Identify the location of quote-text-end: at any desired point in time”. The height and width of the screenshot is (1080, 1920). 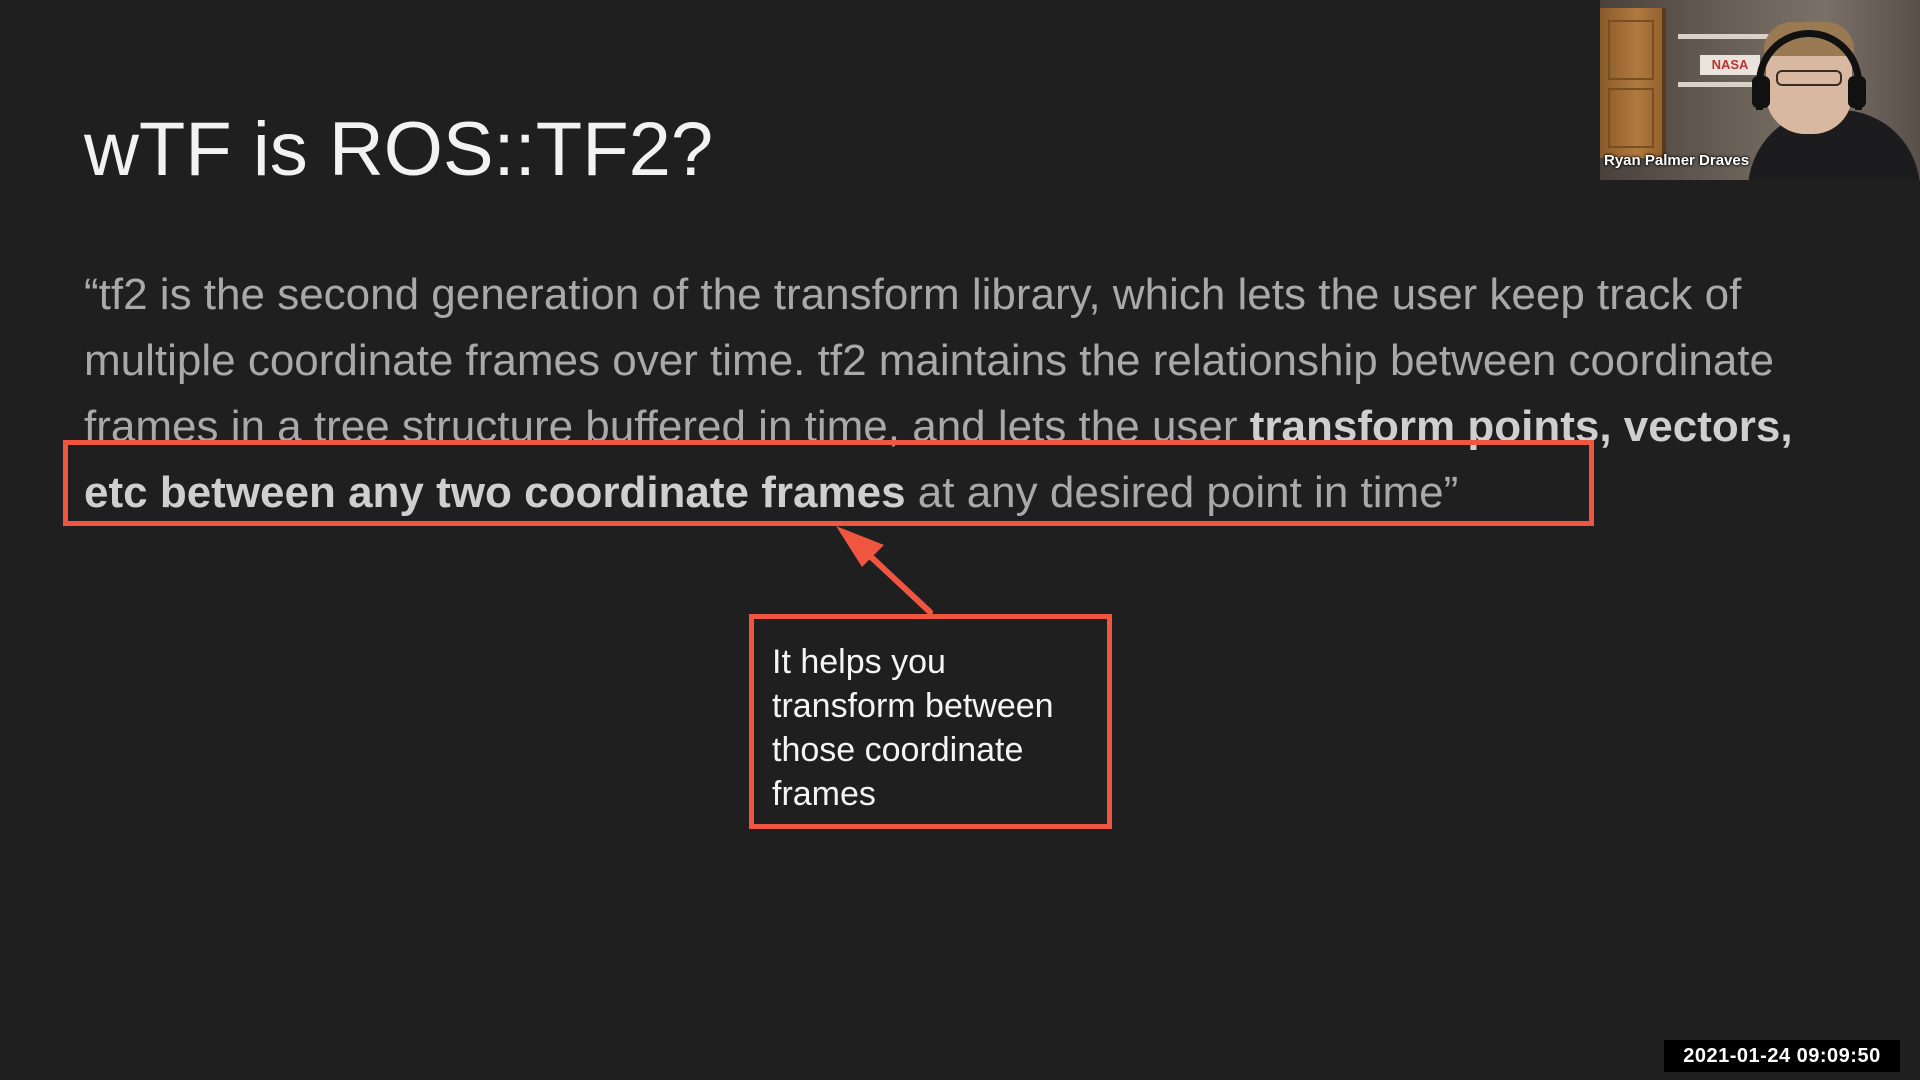
(1182, 492).